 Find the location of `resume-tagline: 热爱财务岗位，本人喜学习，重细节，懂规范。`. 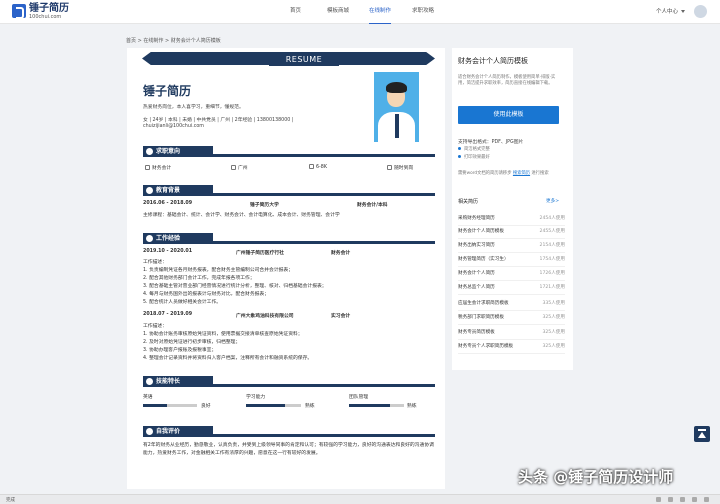

resume-tagline: 热爱财务岗位，本人喜学习，重细节，懂规范。 is located at coordinates (193, 107).